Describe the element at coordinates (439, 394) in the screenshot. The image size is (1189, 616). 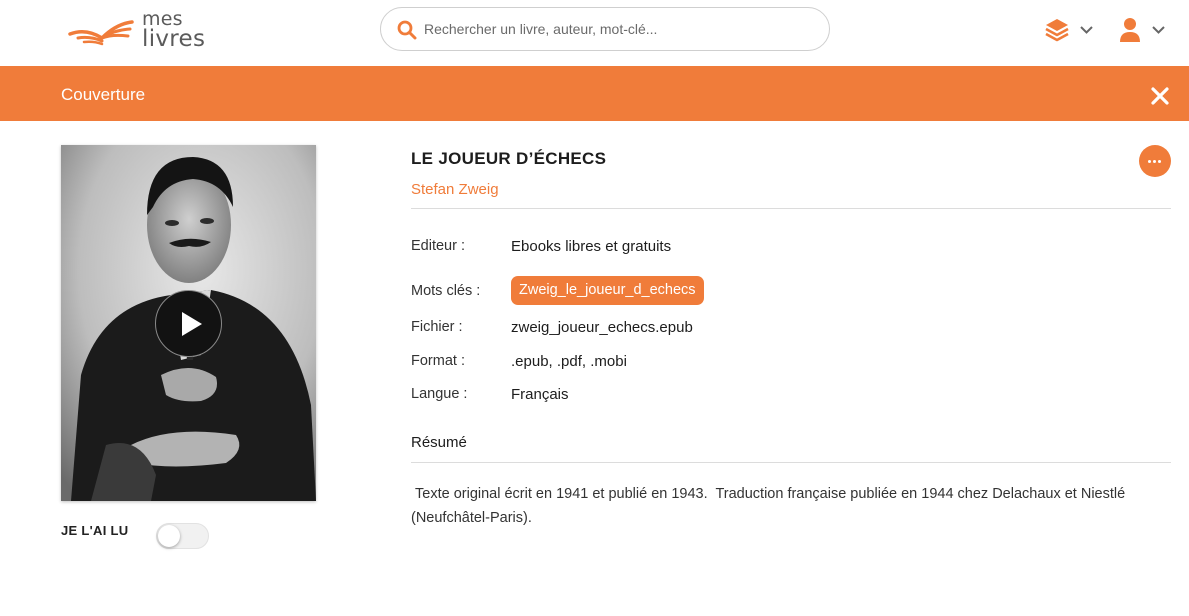
I see `language-label: Langue :` at that location.